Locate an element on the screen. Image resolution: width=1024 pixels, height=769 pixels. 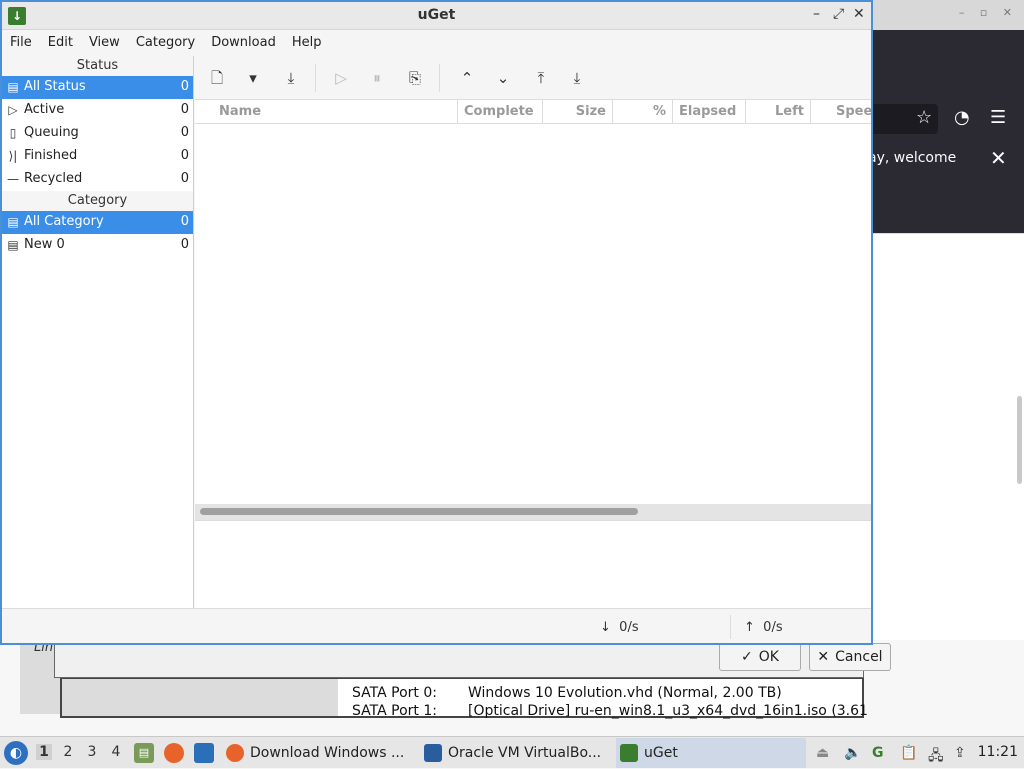
pause-icon: ⏸ is located at coordinates (377, 78).